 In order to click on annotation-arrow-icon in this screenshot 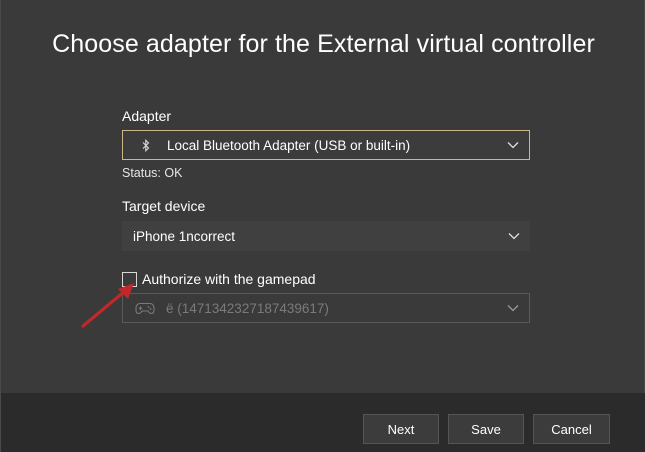, I will do `click(107, 305)`.